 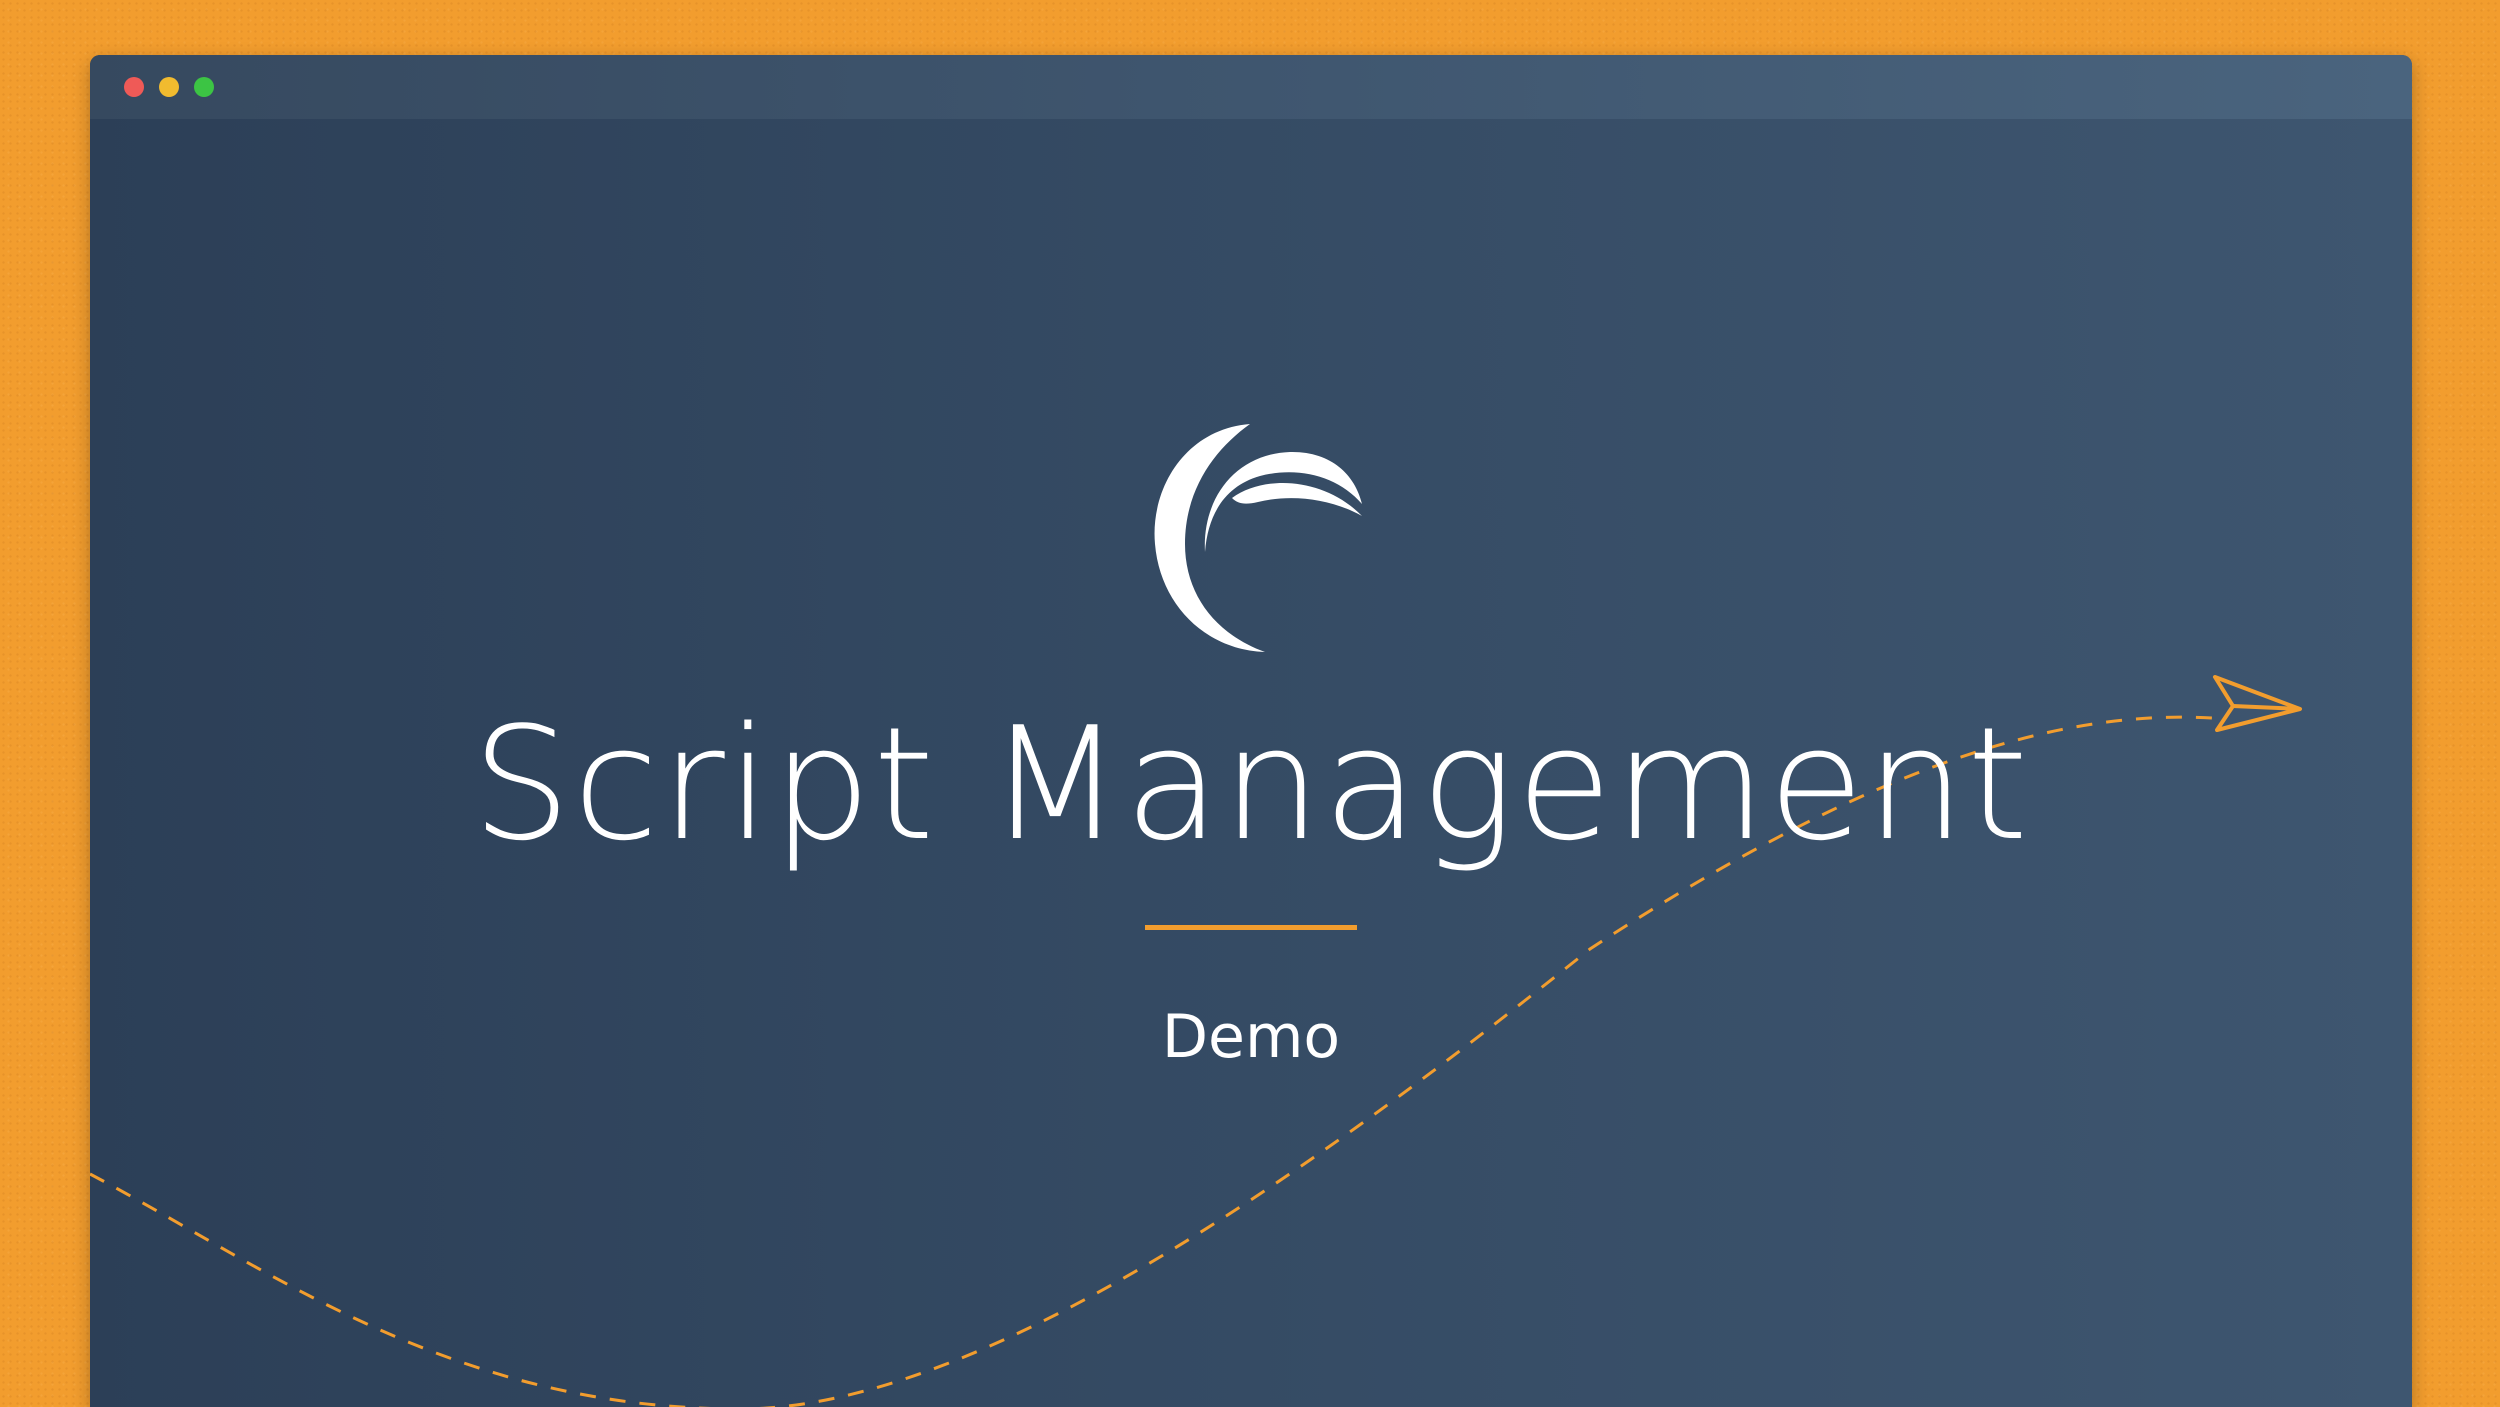 I want to click on page-subtitle: Demo, so click(x=1251, y=1037).